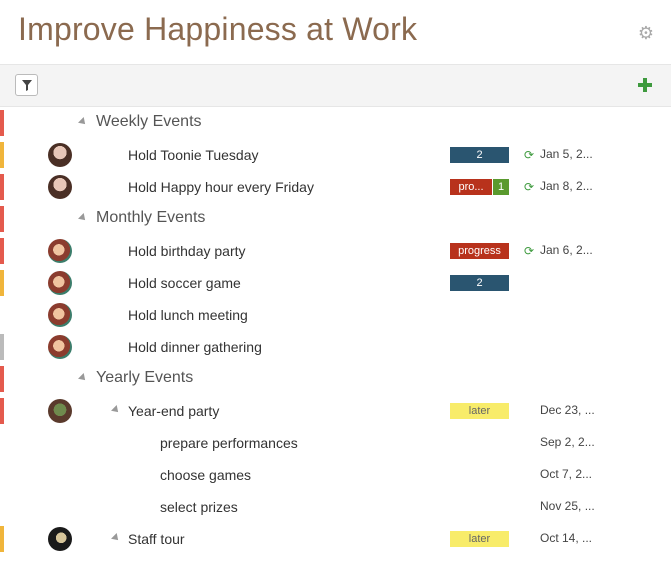  Describe the element at coordinates (173, 411) in the screenshot. I see `task-label: Year-end party` at that location.